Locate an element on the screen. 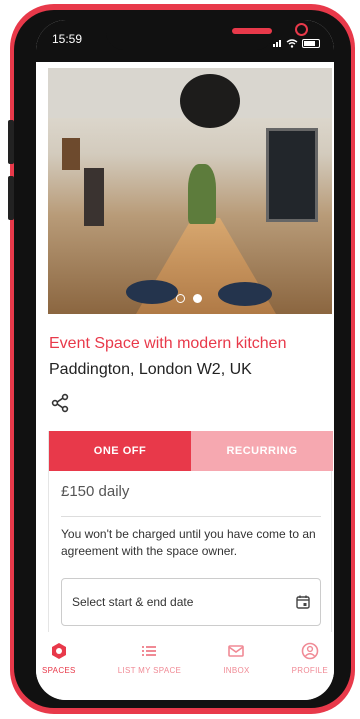 This screenshot has width=360, height=719. carousel-dot is located at coordinates (180, 298).